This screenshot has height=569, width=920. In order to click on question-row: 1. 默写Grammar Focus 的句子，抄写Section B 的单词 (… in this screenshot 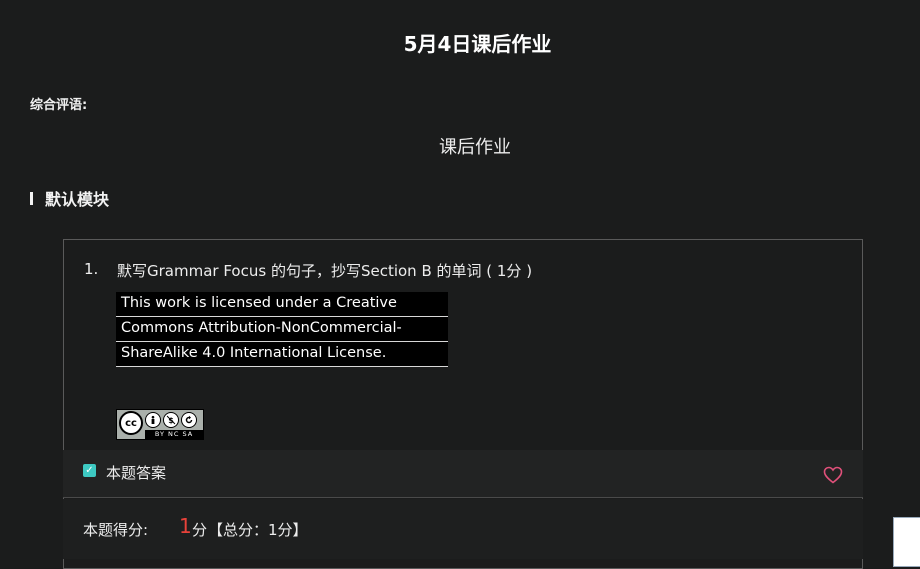, I will do `click(308, 270)`.